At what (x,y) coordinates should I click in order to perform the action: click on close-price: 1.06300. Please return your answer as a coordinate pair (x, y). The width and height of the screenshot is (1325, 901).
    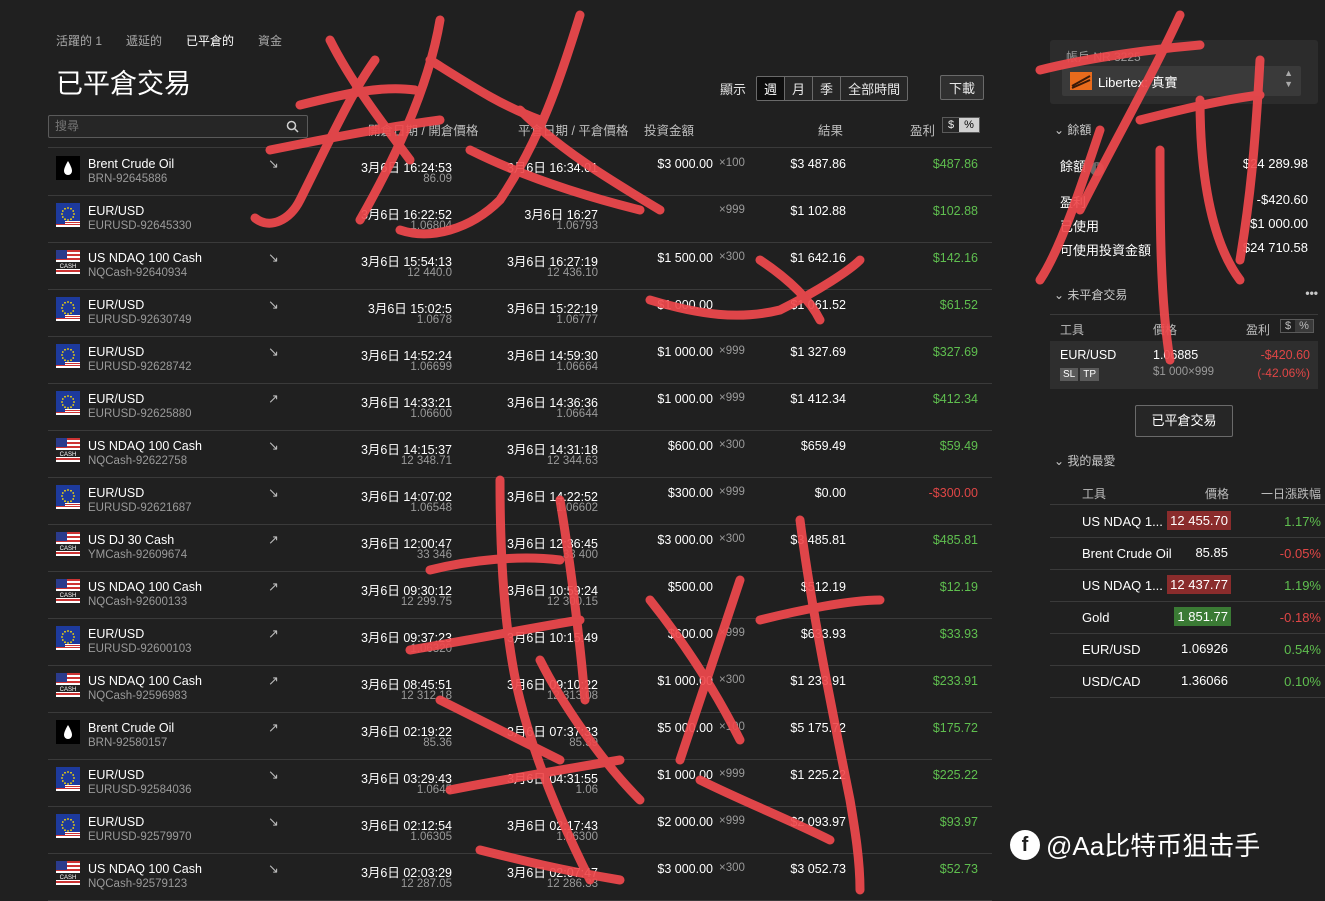
    Looking at the image, I should click on (577, 837).